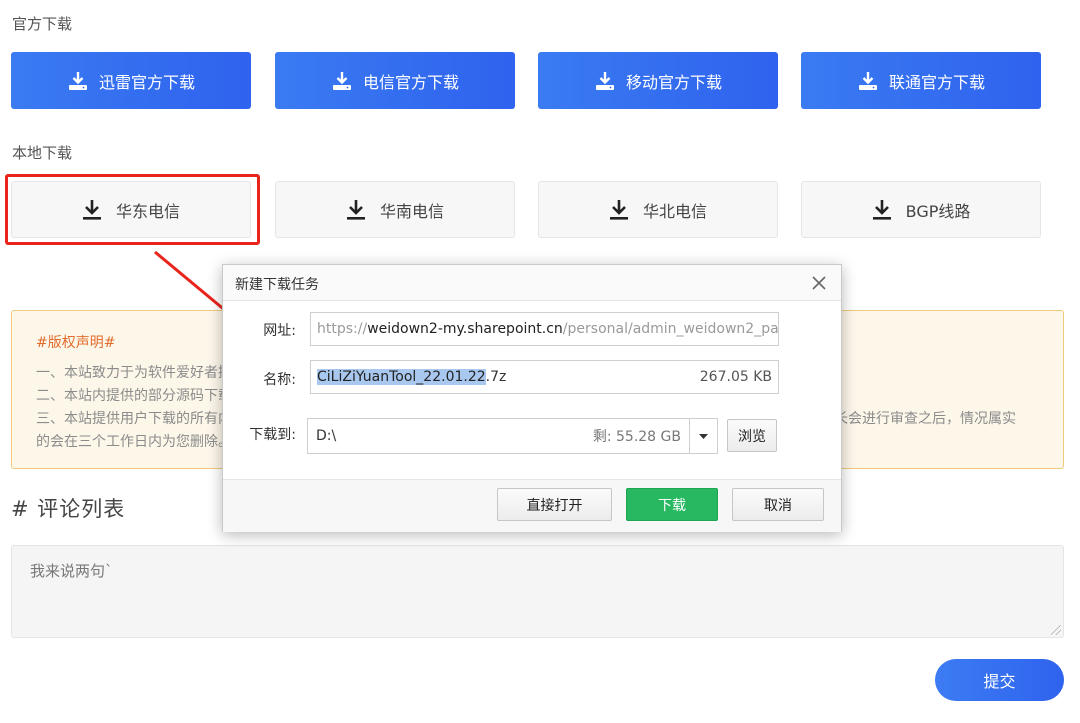 This screenshot has height=723, width=1080. What do you see at coordinates (272, 435) in the screenshot?
I see `save-to-label: 下载到:` at bounding box center [272, 435].